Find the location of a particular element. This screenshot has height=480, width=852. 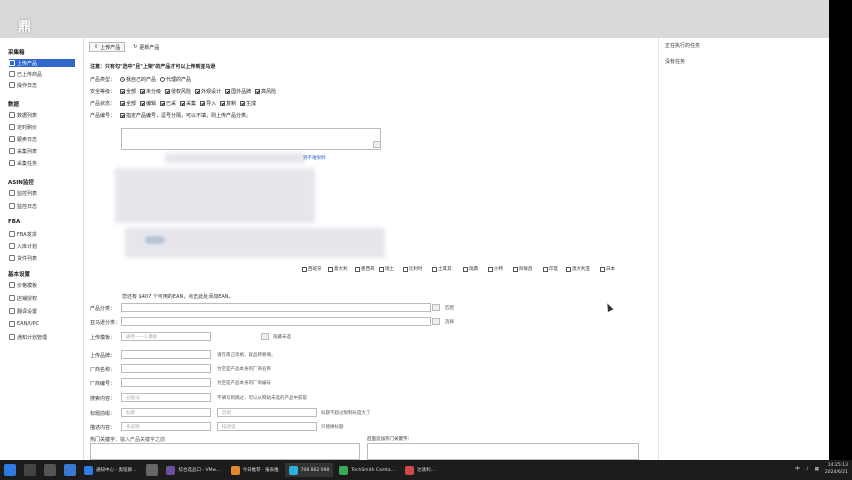

sidebar-section-asin: ASIN监控 is located at coordinates (21, 183).